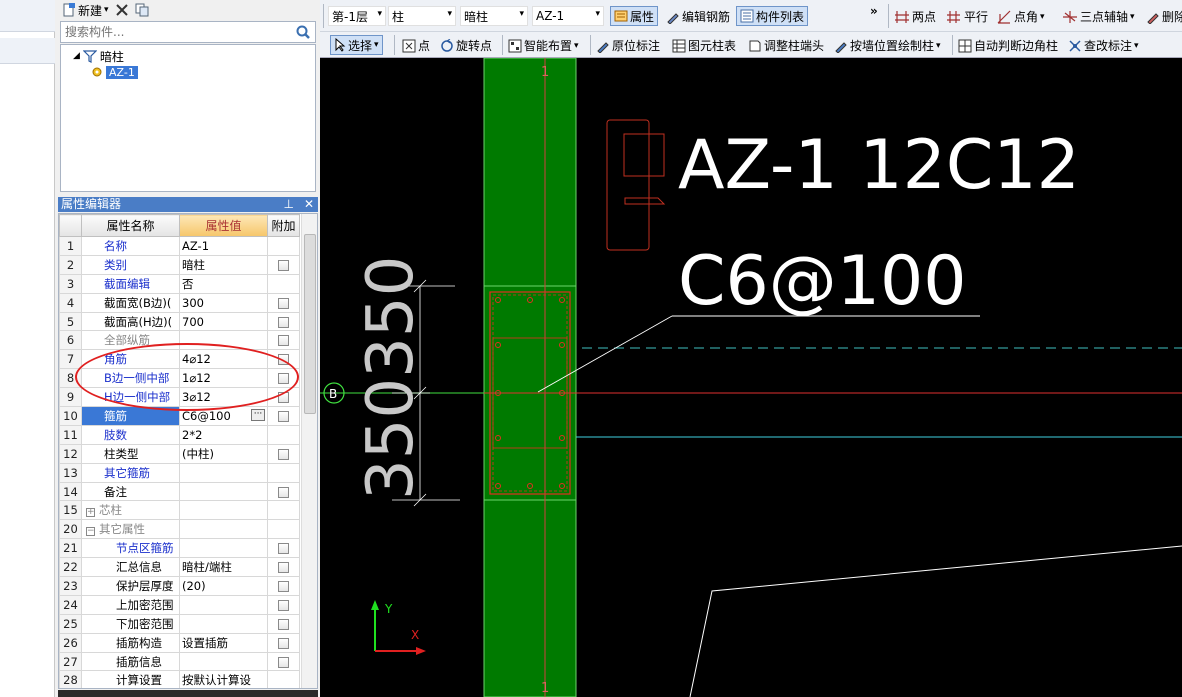 This screenshot has width=1182, height=697. Describe the element at coordinates (223, 642) in the screenshot. I see `property-value: 设置插筋` at that location.